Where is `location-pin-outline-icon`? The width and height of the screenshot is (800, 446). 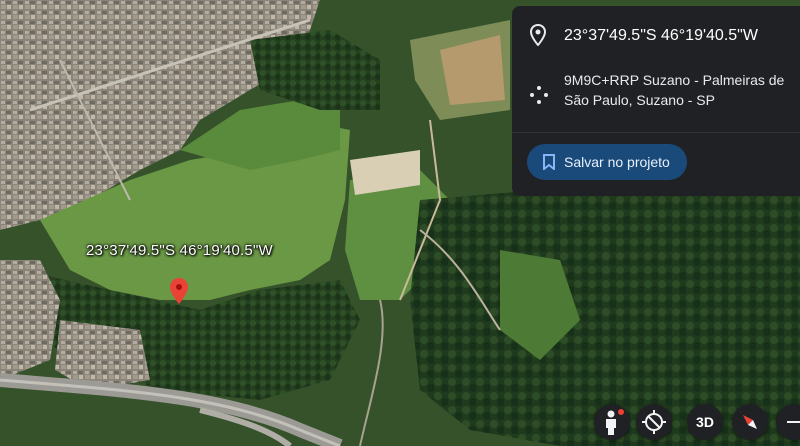
location-pin-outline-icon is located at coordinates (538, 35).